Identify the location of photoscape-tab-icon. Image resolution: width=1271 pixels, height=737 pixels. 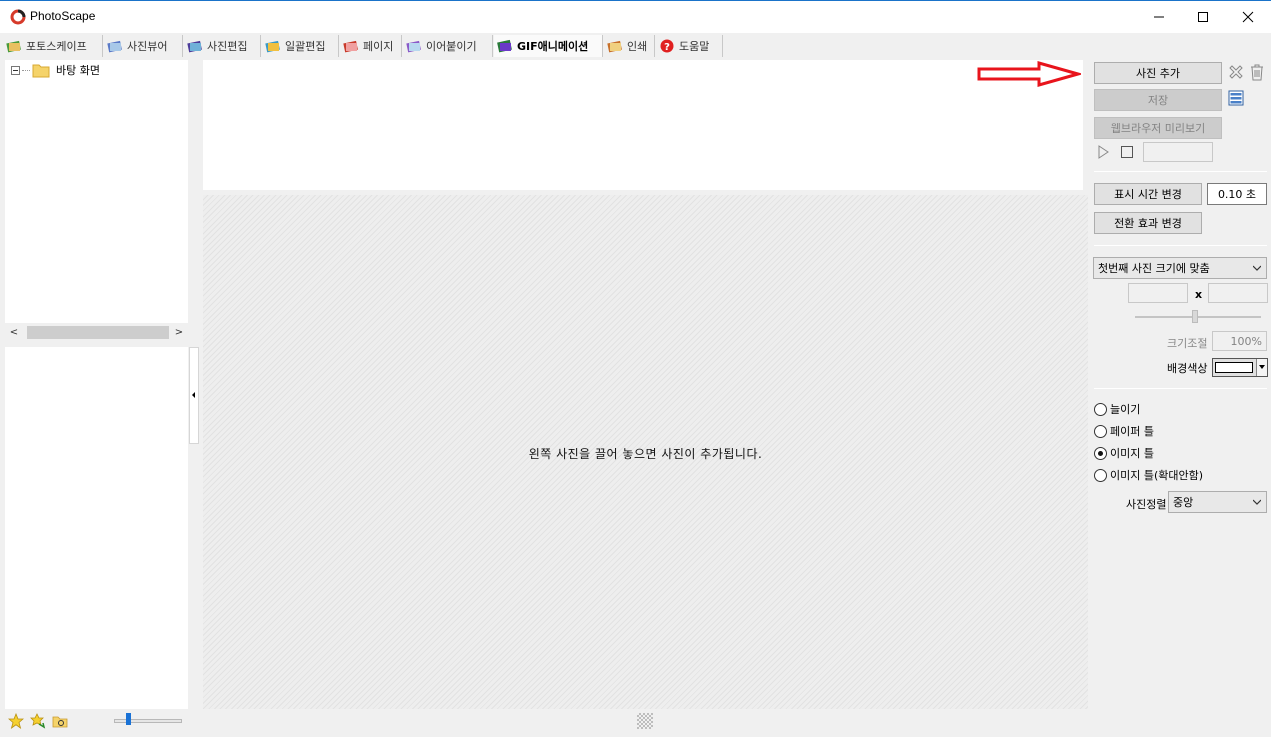
(13, 46).